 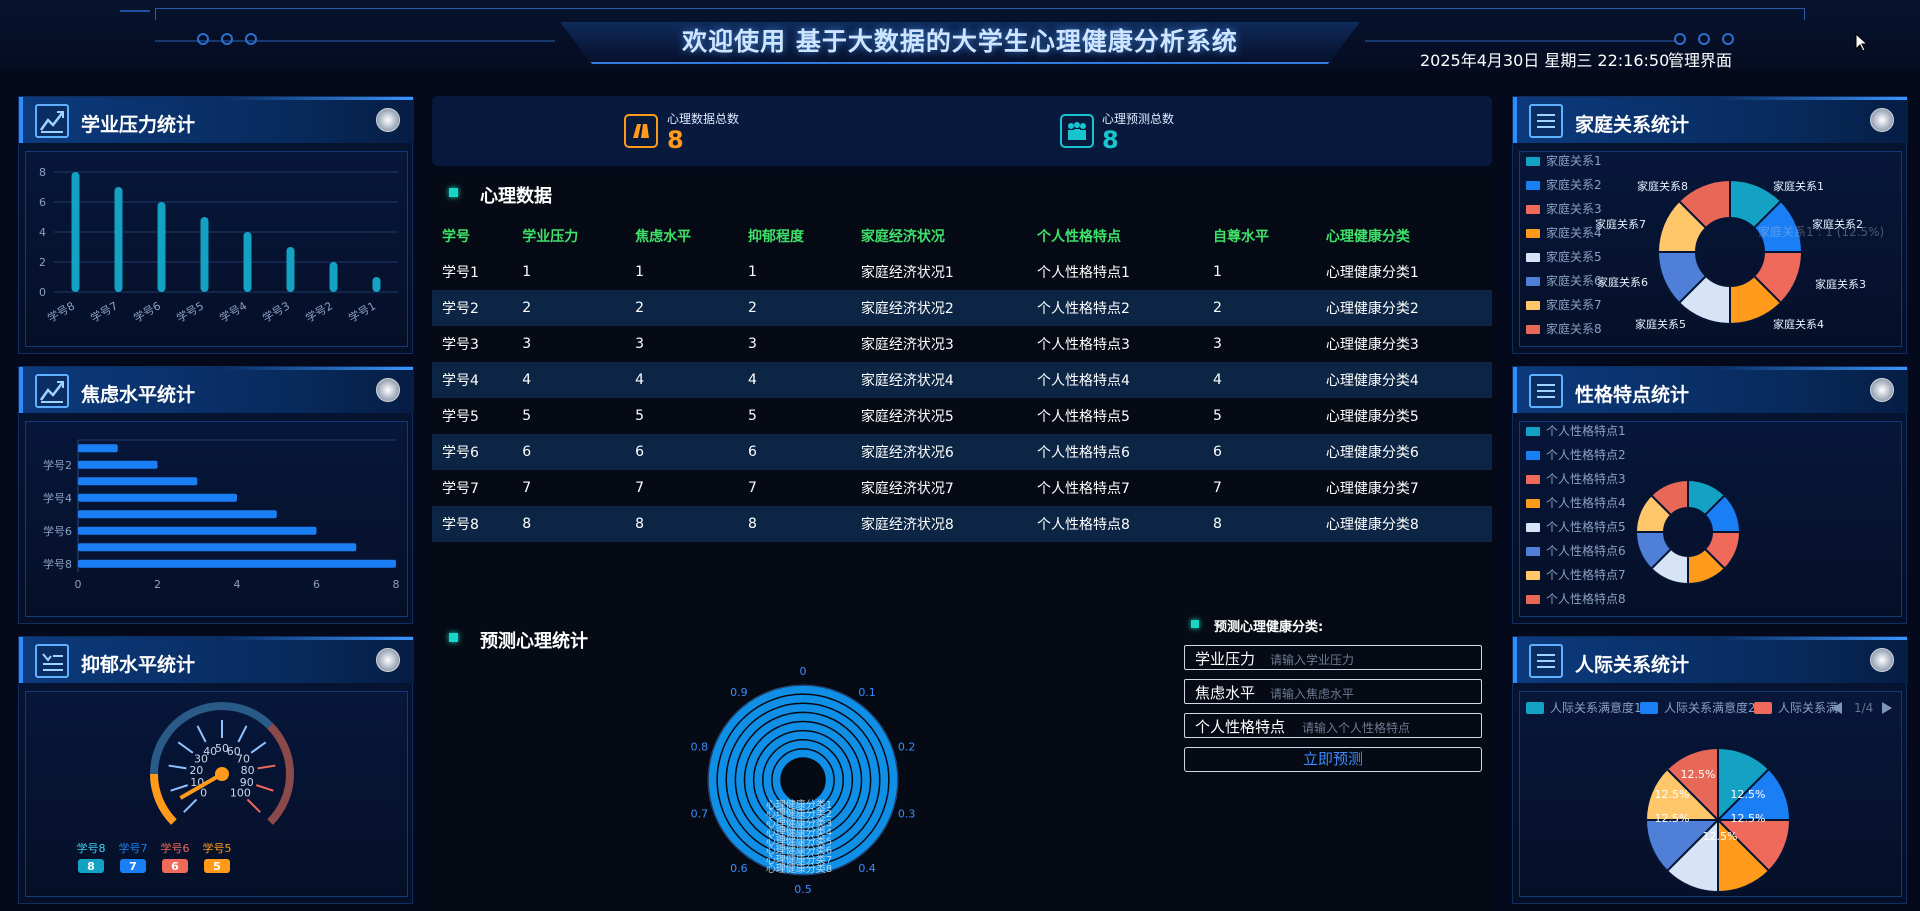 I want to click on panel-header: 学业压力统计, so click(x=216, y=120).